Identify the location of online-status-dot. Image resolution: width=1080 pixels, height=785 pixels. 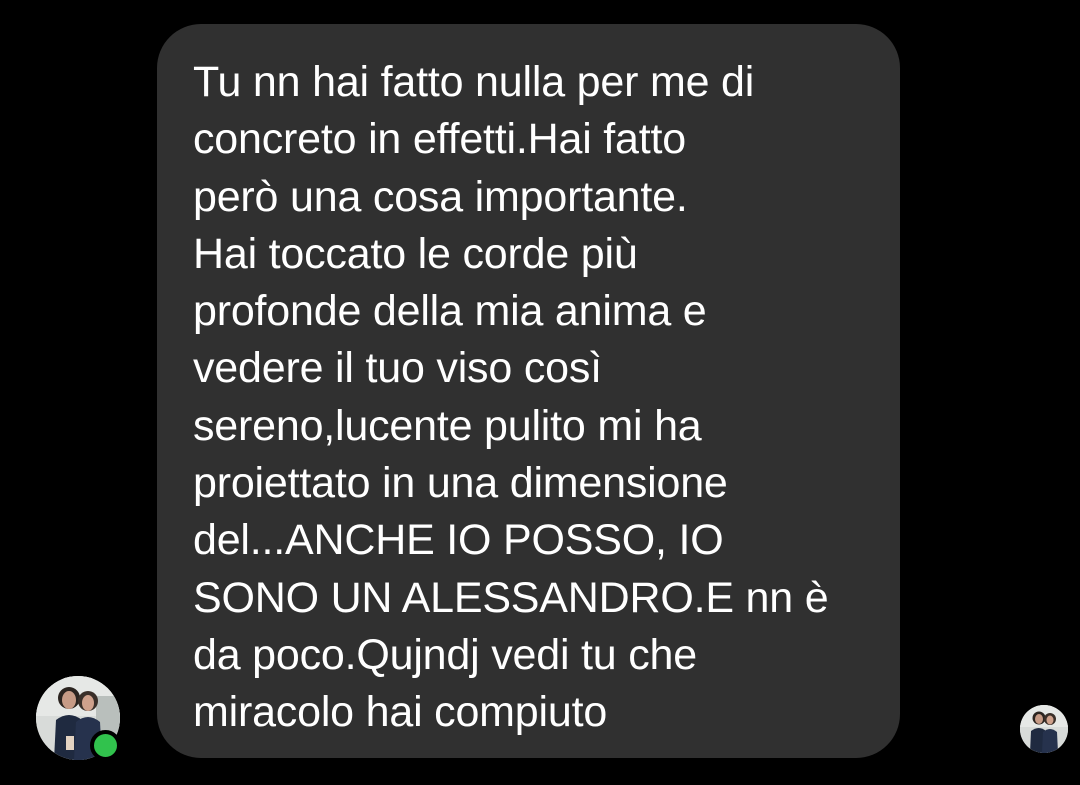
(105, 745).